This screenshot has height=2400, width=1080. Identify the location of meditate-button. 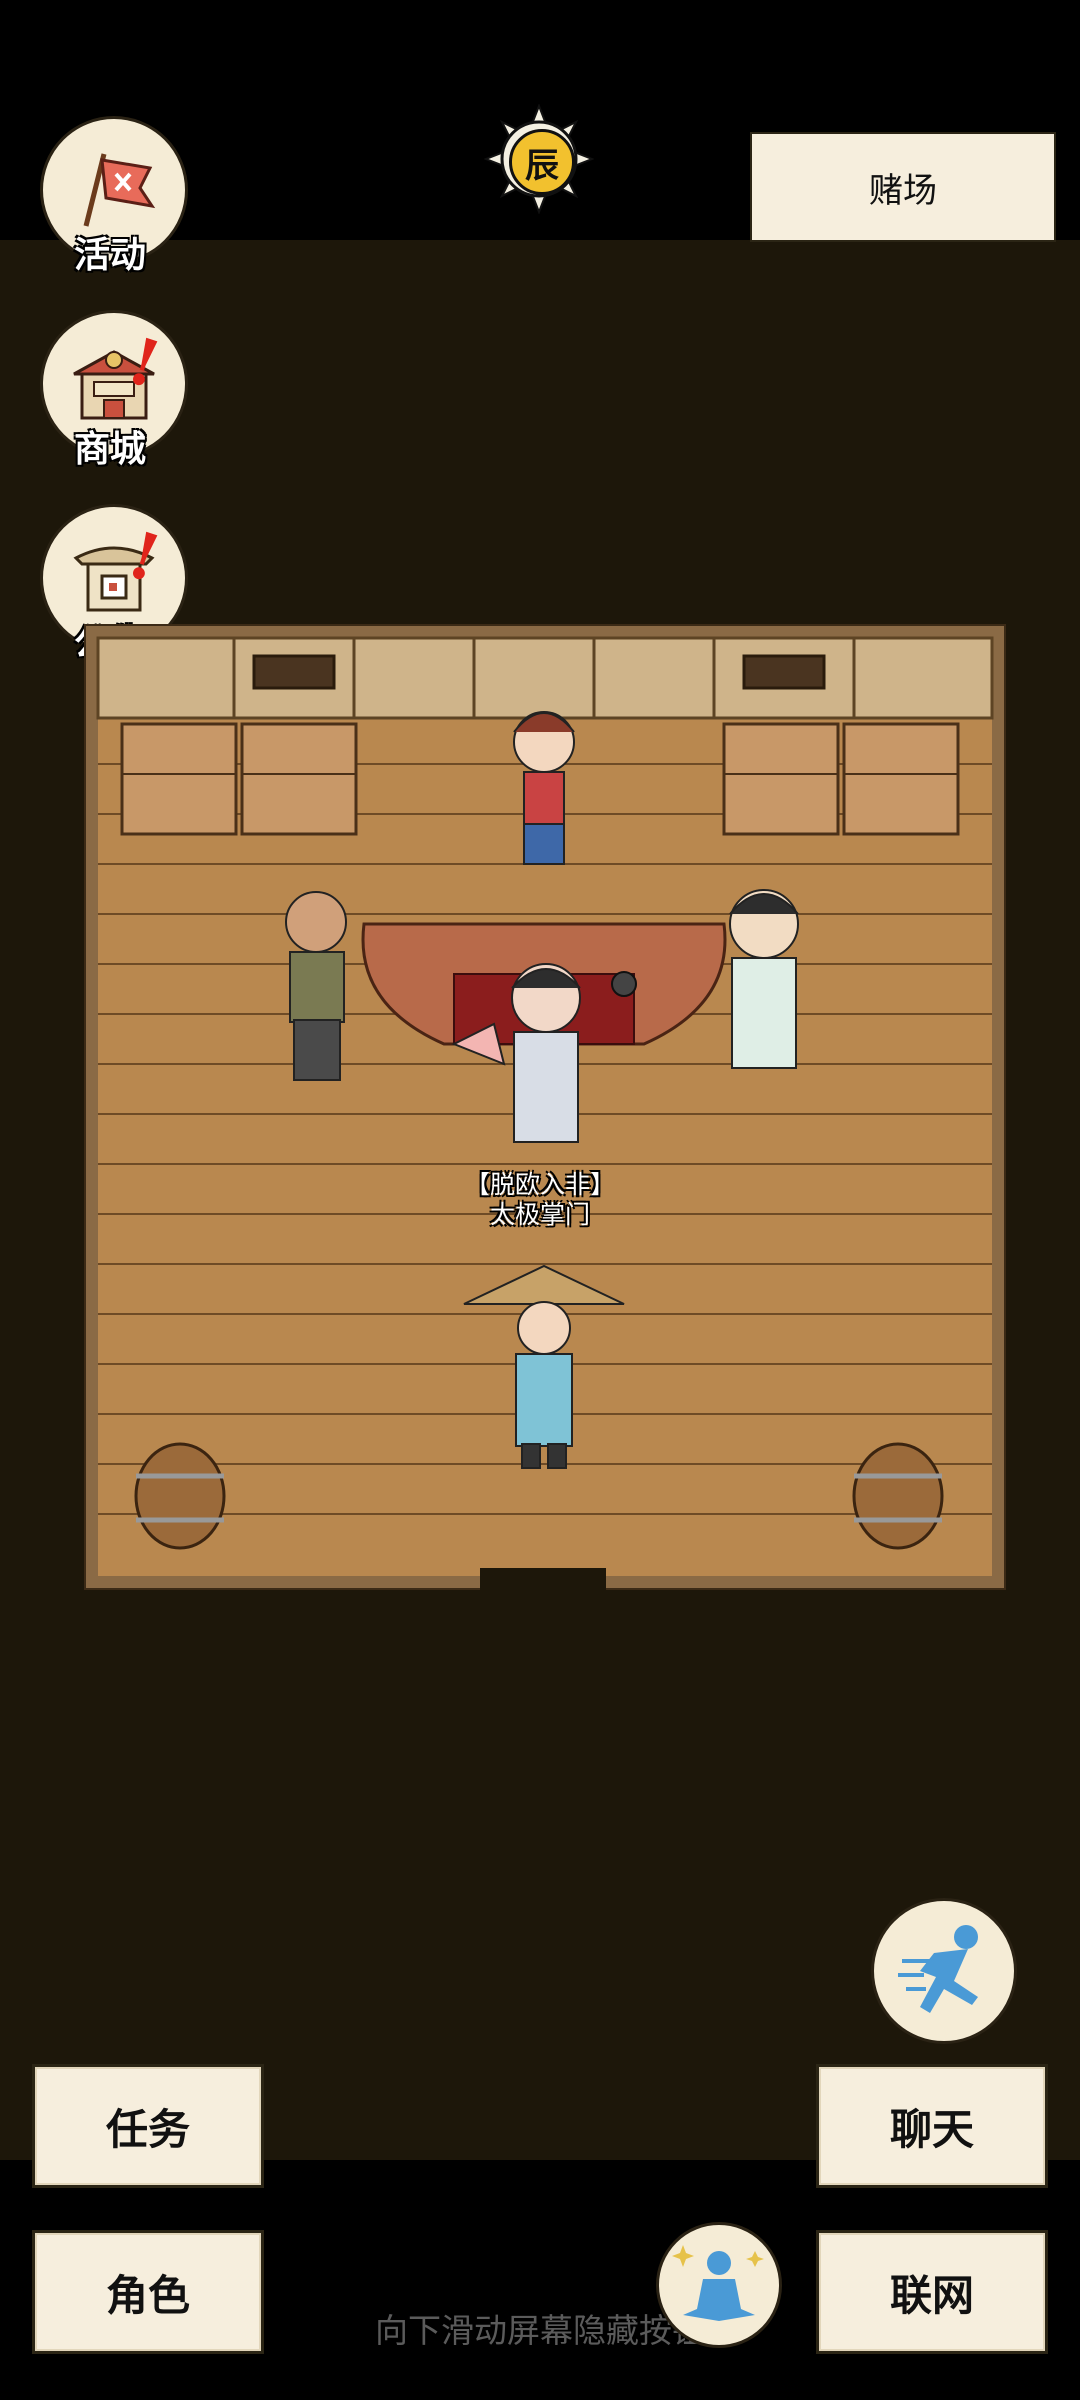
(719, 2285).